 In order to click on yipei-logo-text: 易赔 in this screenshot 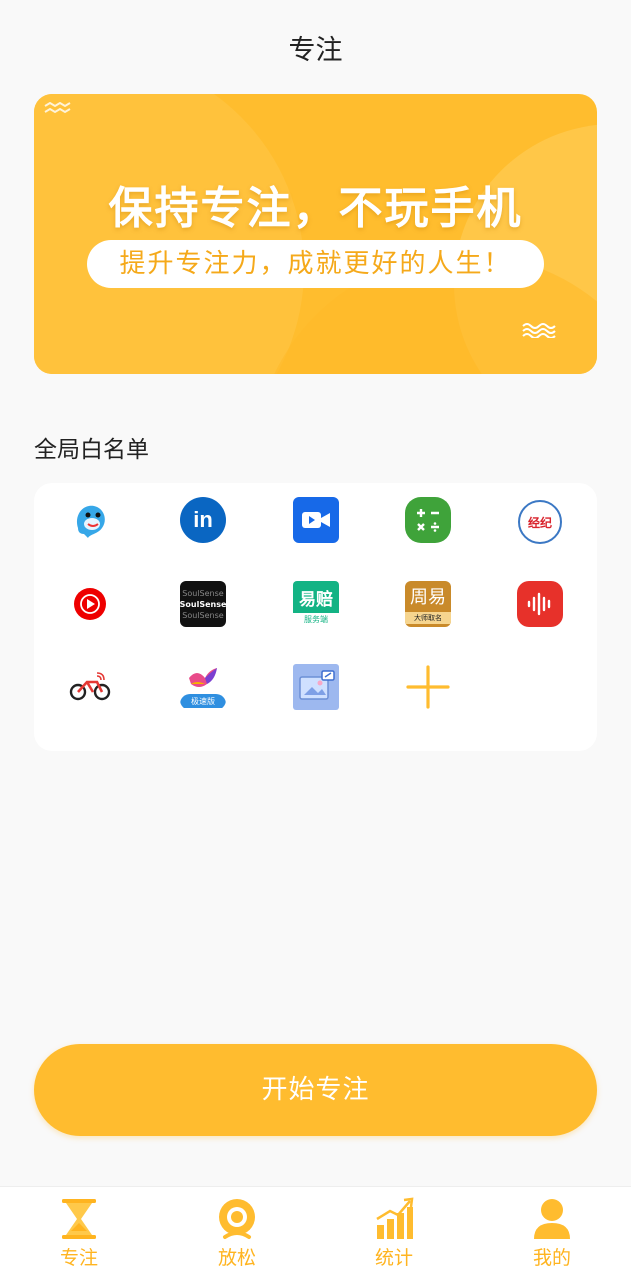, I will do `click(316, 599)`.